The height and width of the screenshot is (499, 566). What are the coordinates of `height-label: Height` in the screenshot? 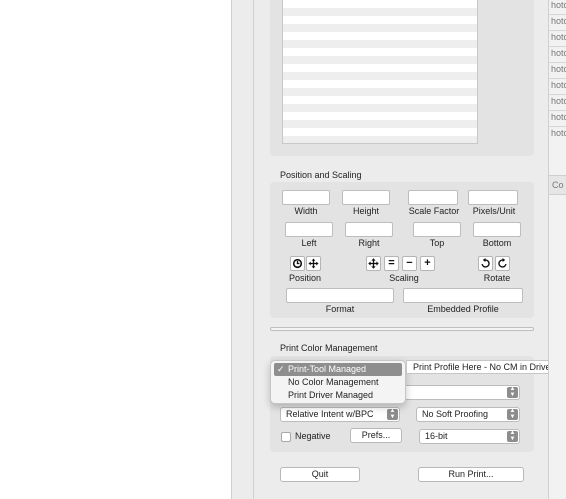 It's located at (365, 211).